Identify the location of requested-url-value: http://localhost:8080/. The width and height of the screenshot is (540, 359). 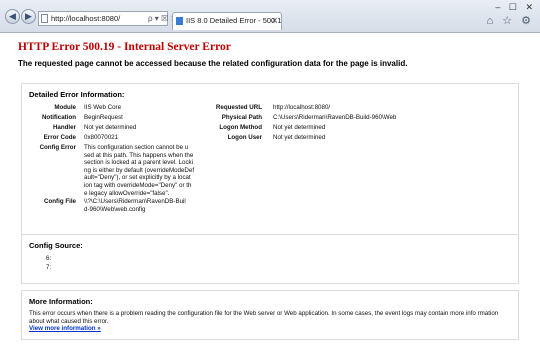
(302, 107).